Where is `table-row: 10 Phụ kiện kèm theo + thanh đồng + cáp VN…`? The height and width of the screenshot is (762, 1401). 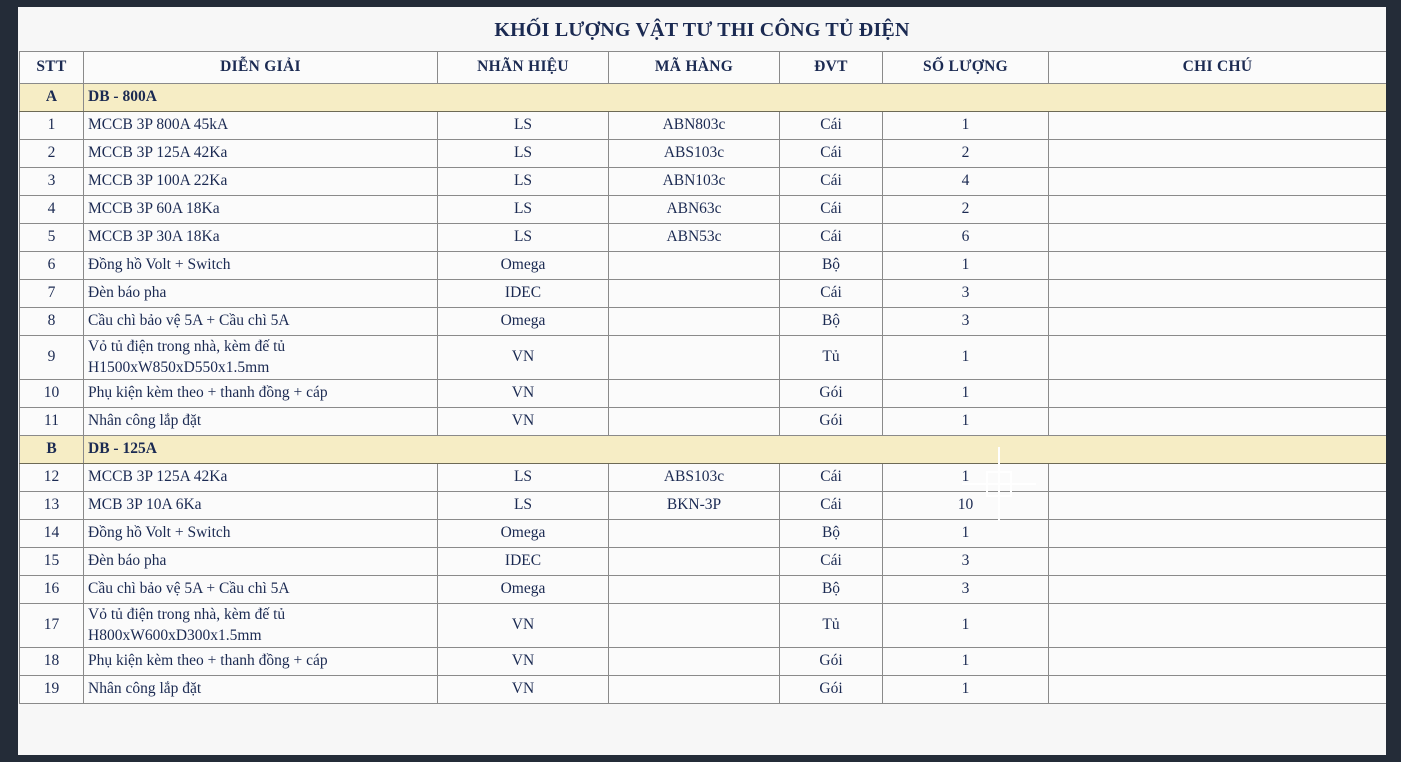 table-row: 10 Phụ kiện kèm theo + thanh đồng + cáp VN… is located at coordinates (702, 393).